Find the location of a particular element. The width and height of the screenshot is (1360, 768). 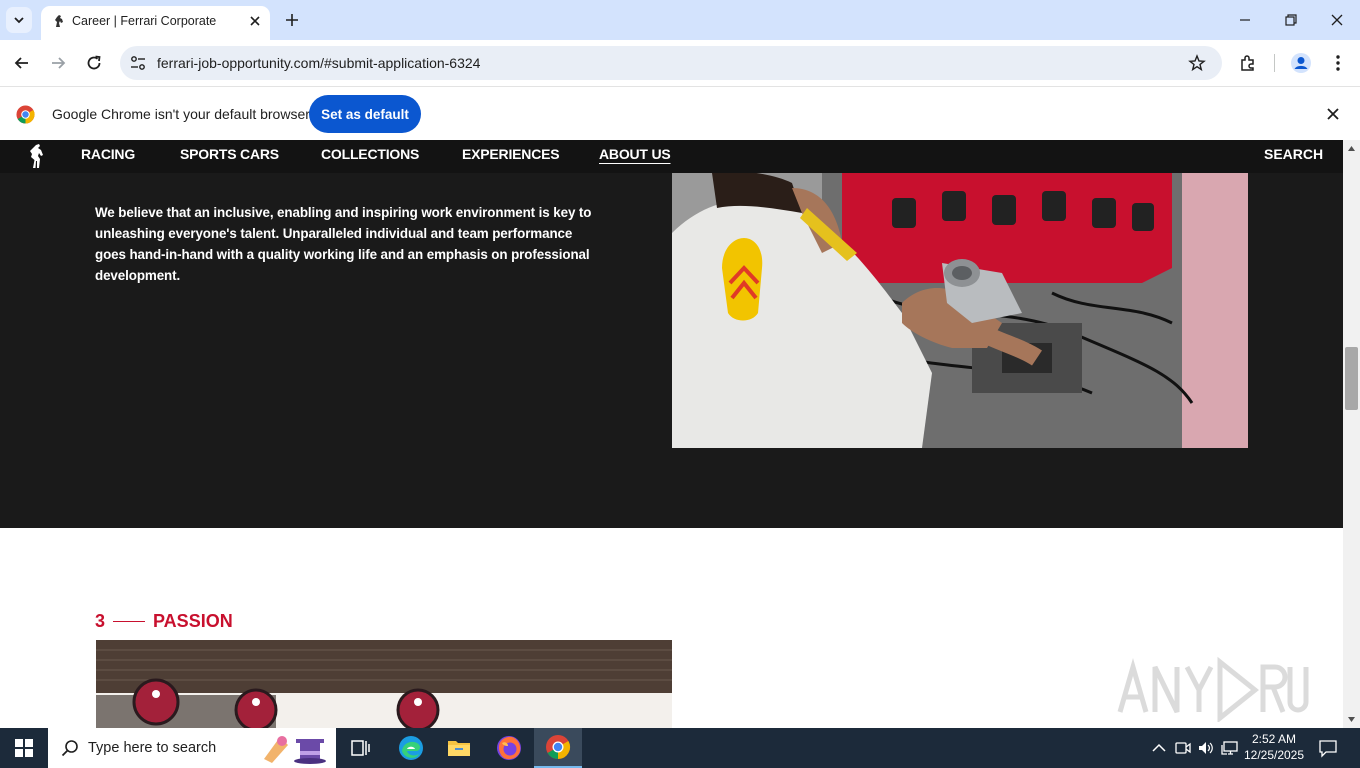

chevron-down-icon is located at coordinates (19, 20).